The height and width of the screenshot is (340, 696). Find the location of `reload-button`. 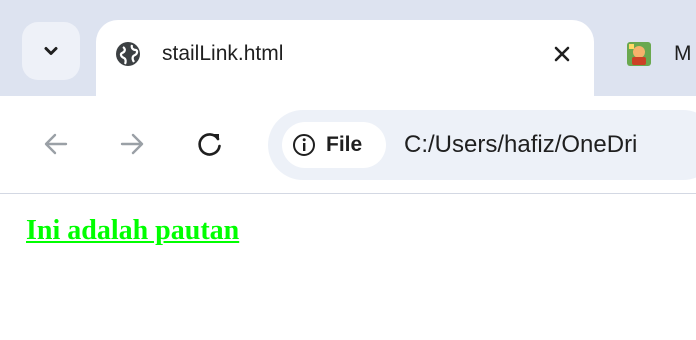

reload-button is located at coordinates (210, 144).